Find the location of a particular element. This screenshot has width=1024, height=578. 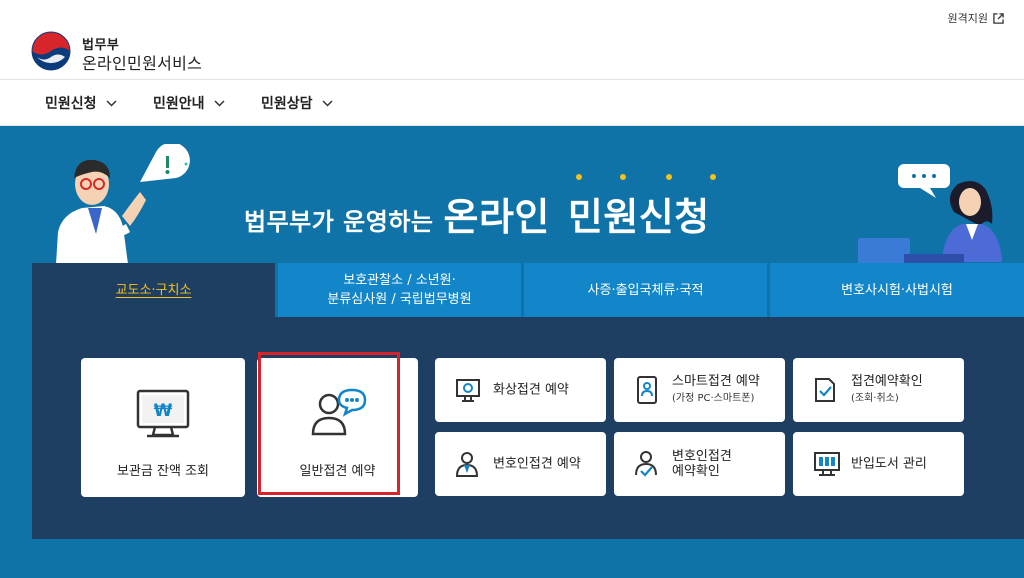

card-text: 변호인접견 예약확인 is located at coordinates (702, 464).